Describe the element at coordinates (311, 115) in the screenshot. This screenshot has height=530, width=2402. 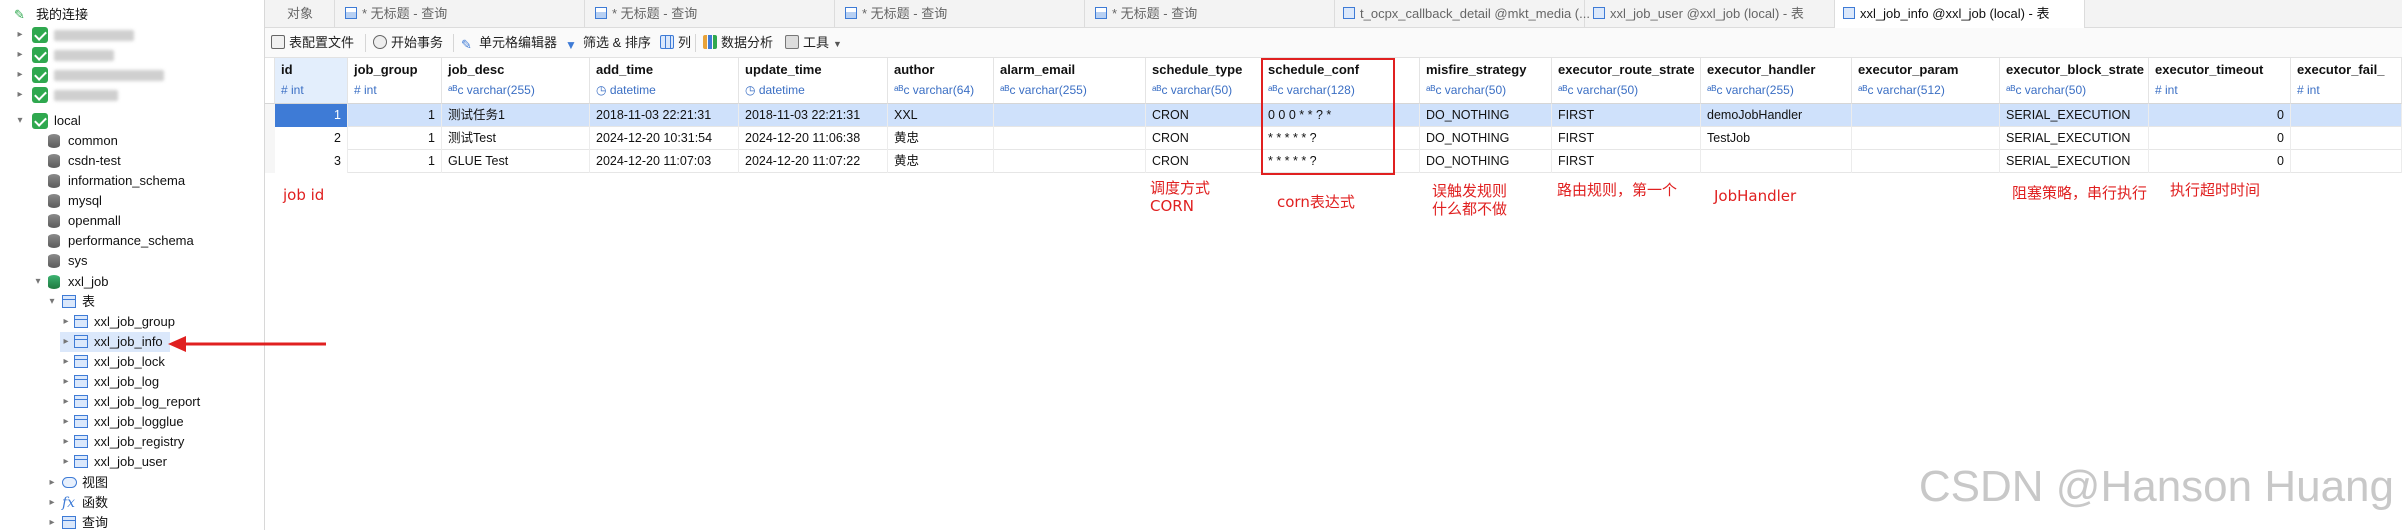
I see `cell-id: 1` at that location.